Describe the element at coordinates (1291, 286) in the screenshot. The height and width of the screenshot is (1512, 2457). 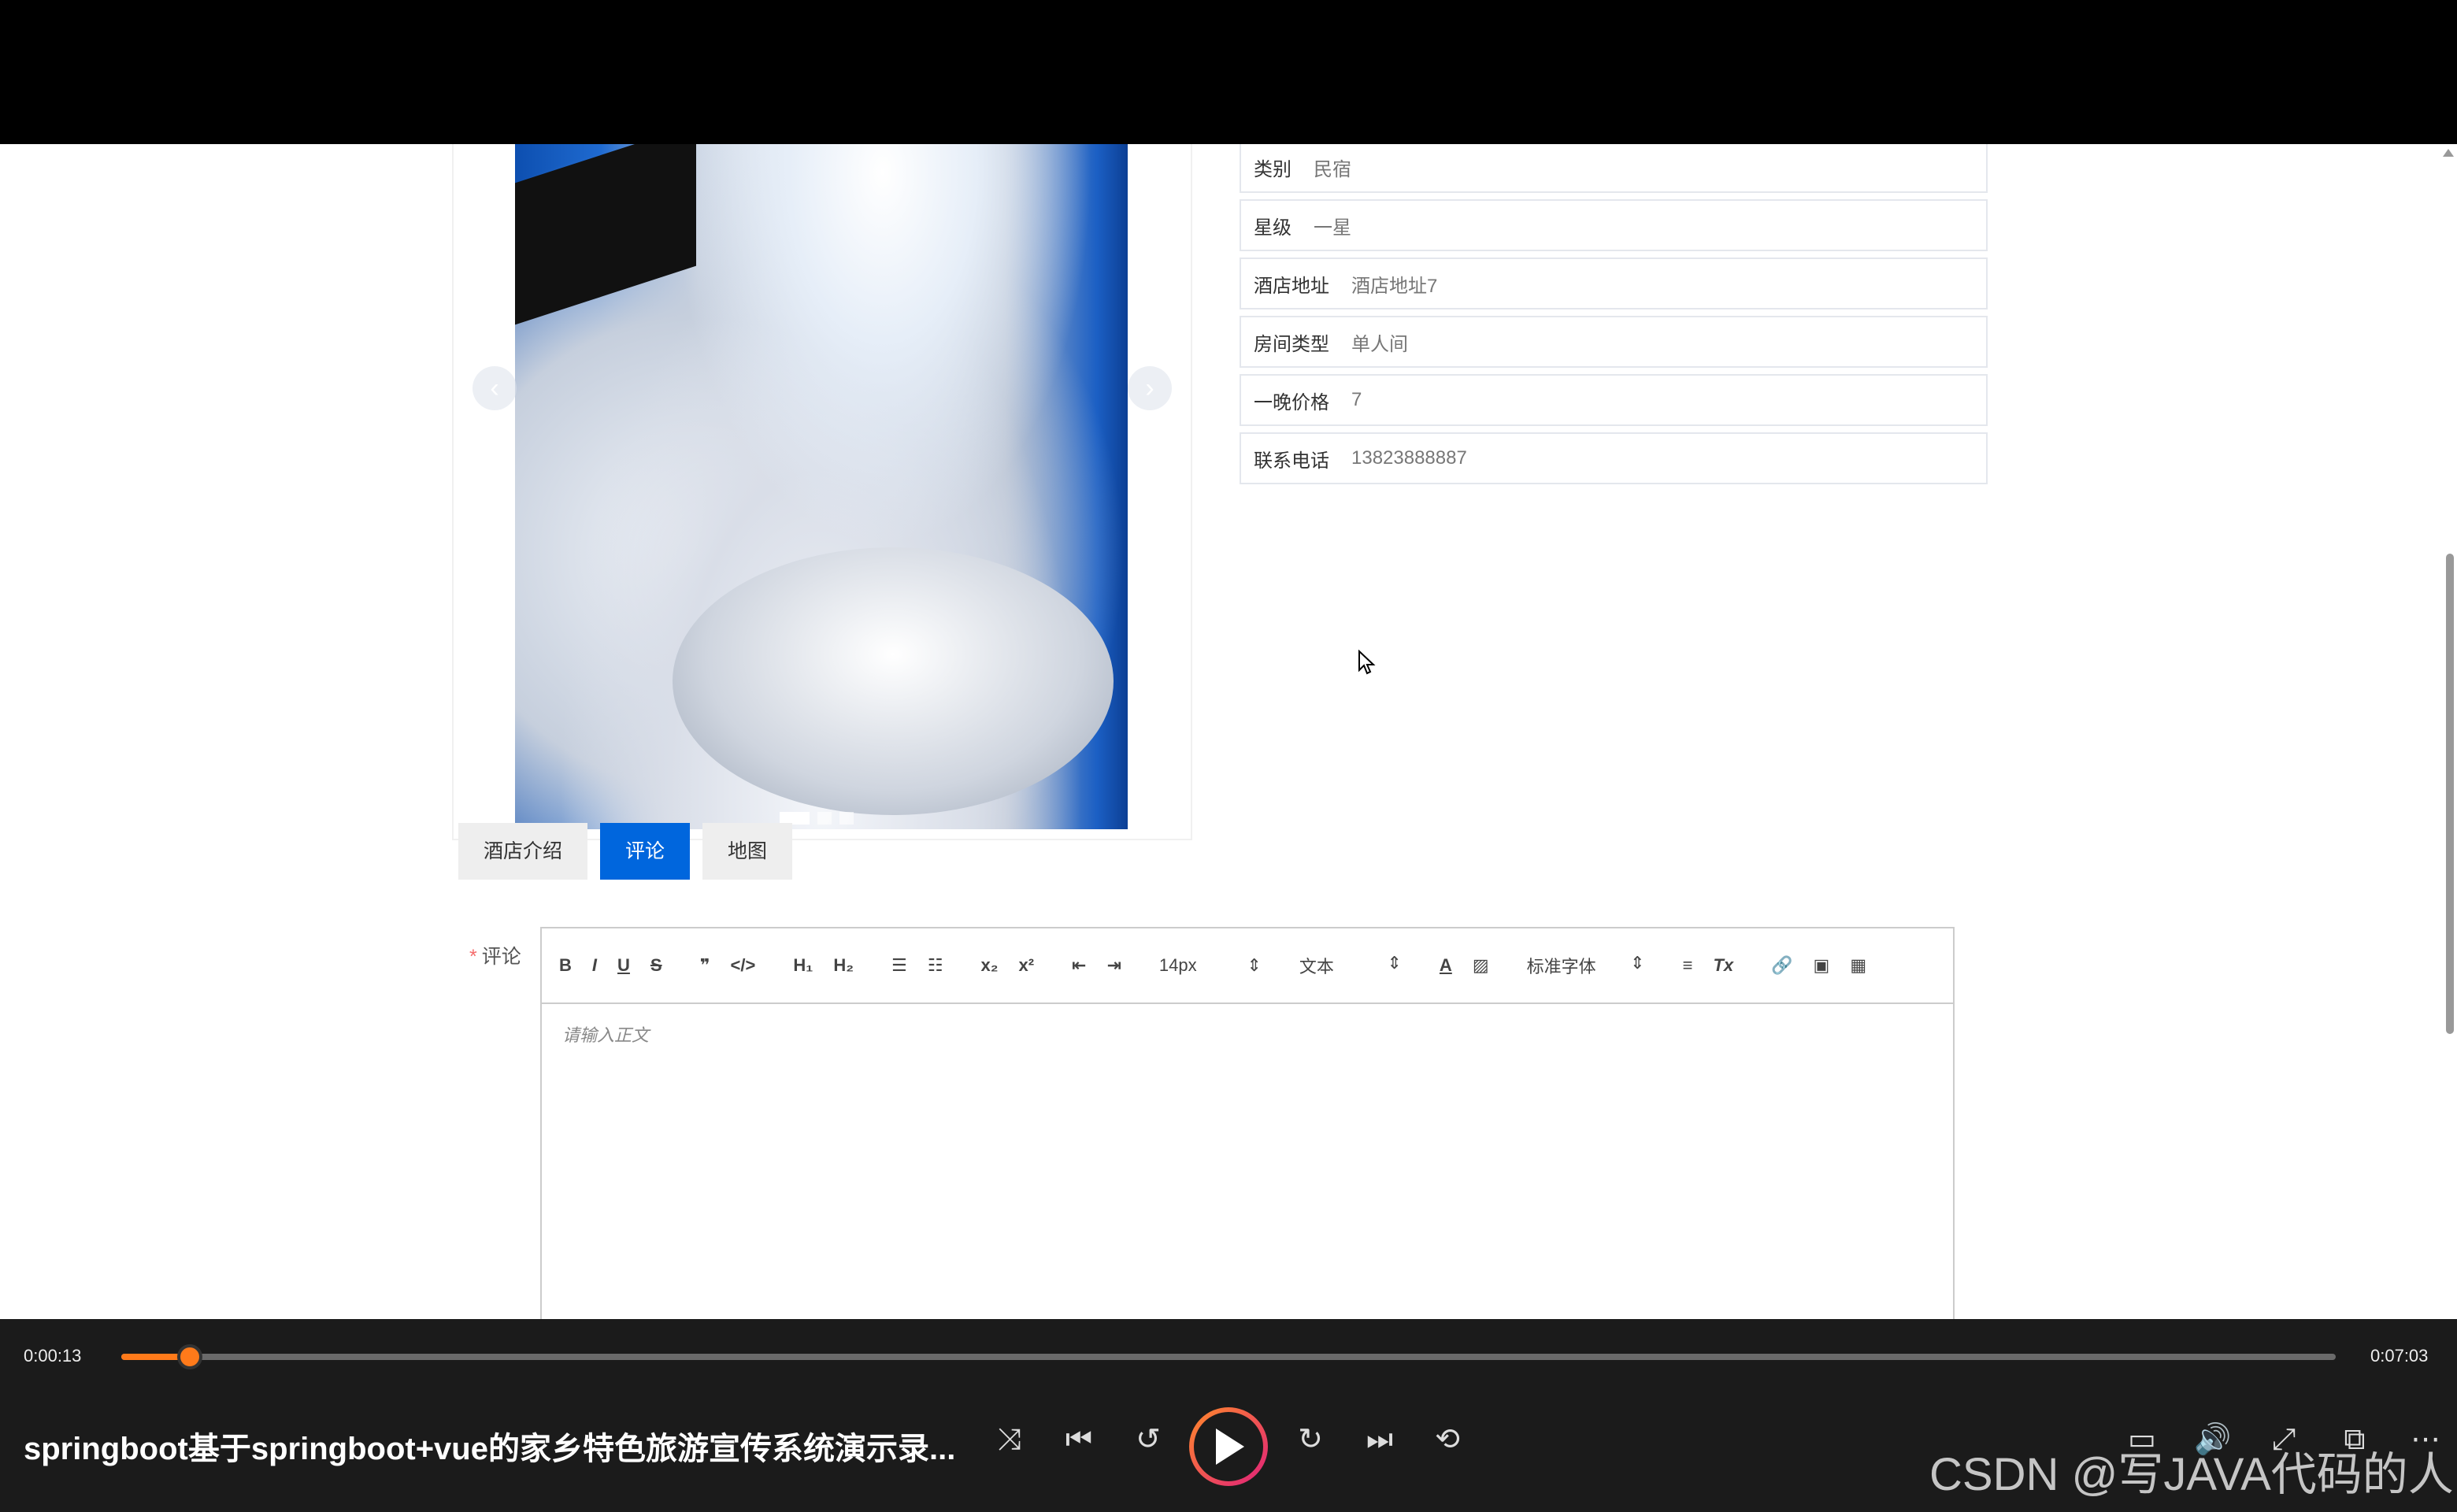
I see `info-label: 酒店地址` at that location.